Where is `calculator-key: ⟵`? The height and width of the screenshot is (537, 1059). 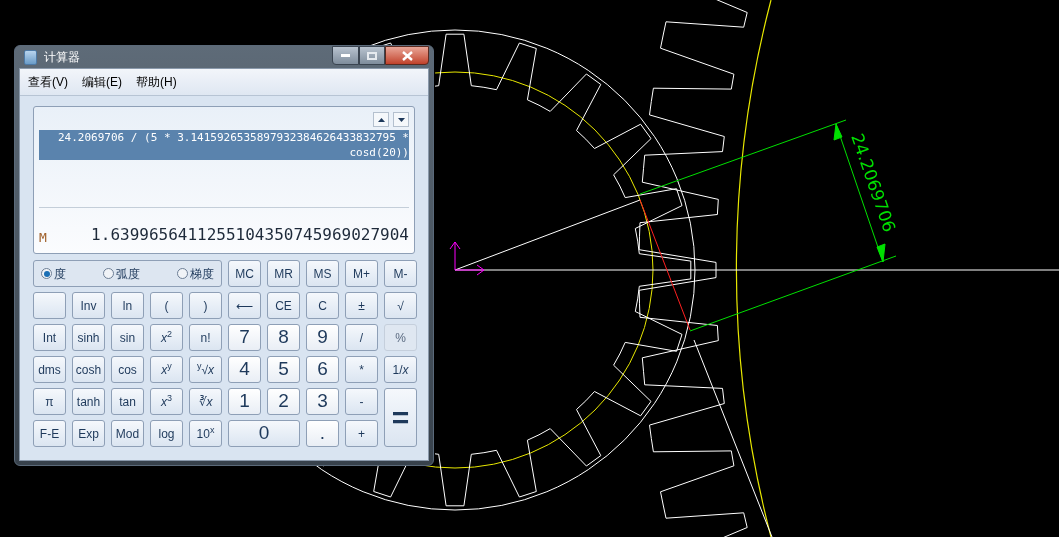
calculator-key: ⟵ is located at coordinates (244, 305).